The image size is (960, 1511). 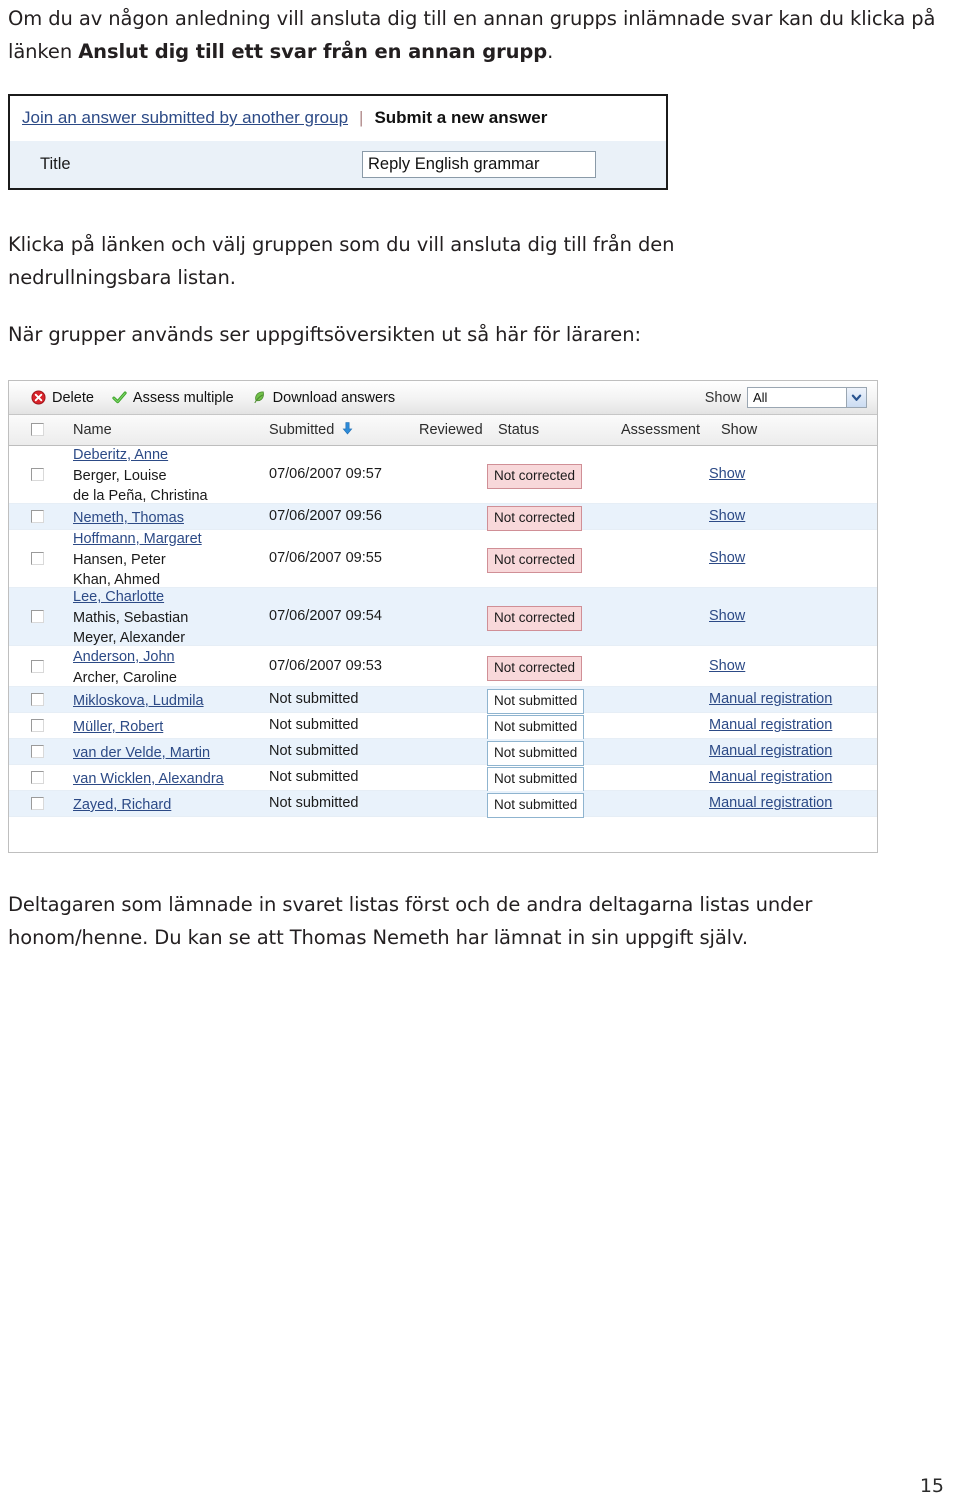 I want to click on delete-button: Delete, so click(x=62, y=398).